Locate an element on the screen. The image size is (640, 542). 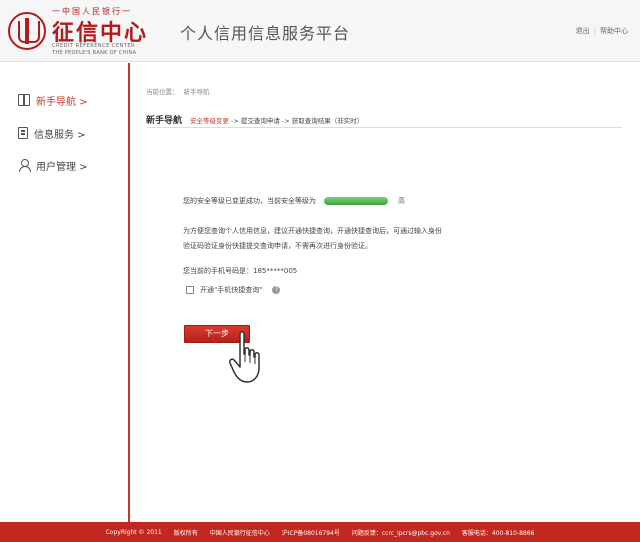
top-links: 退出 | 帮助中心 is located at coordinates (602, 31).